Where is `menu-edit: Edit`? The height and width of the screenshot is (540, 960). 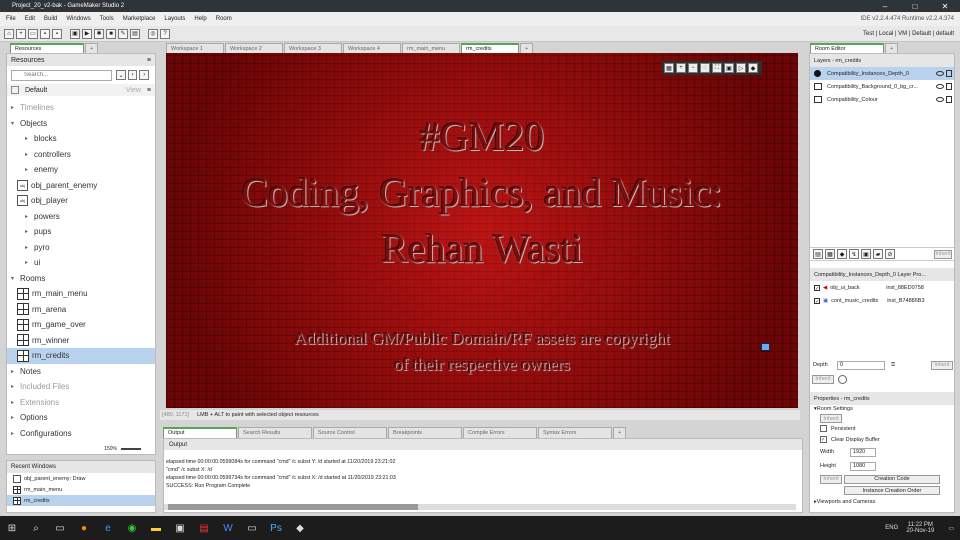
menu-edit: Edit is located at coordinates (30, 19).